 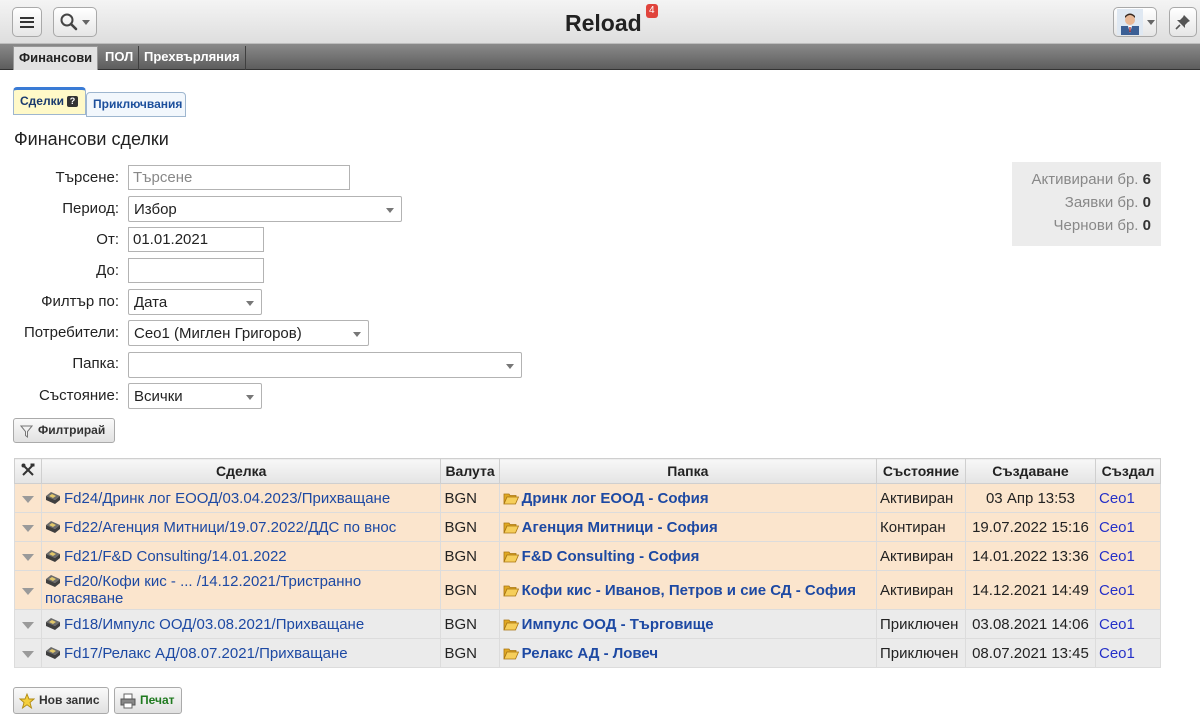 I want to click on folder-link: Дринк лог ЕООД - София, so click(x=615, y=498).